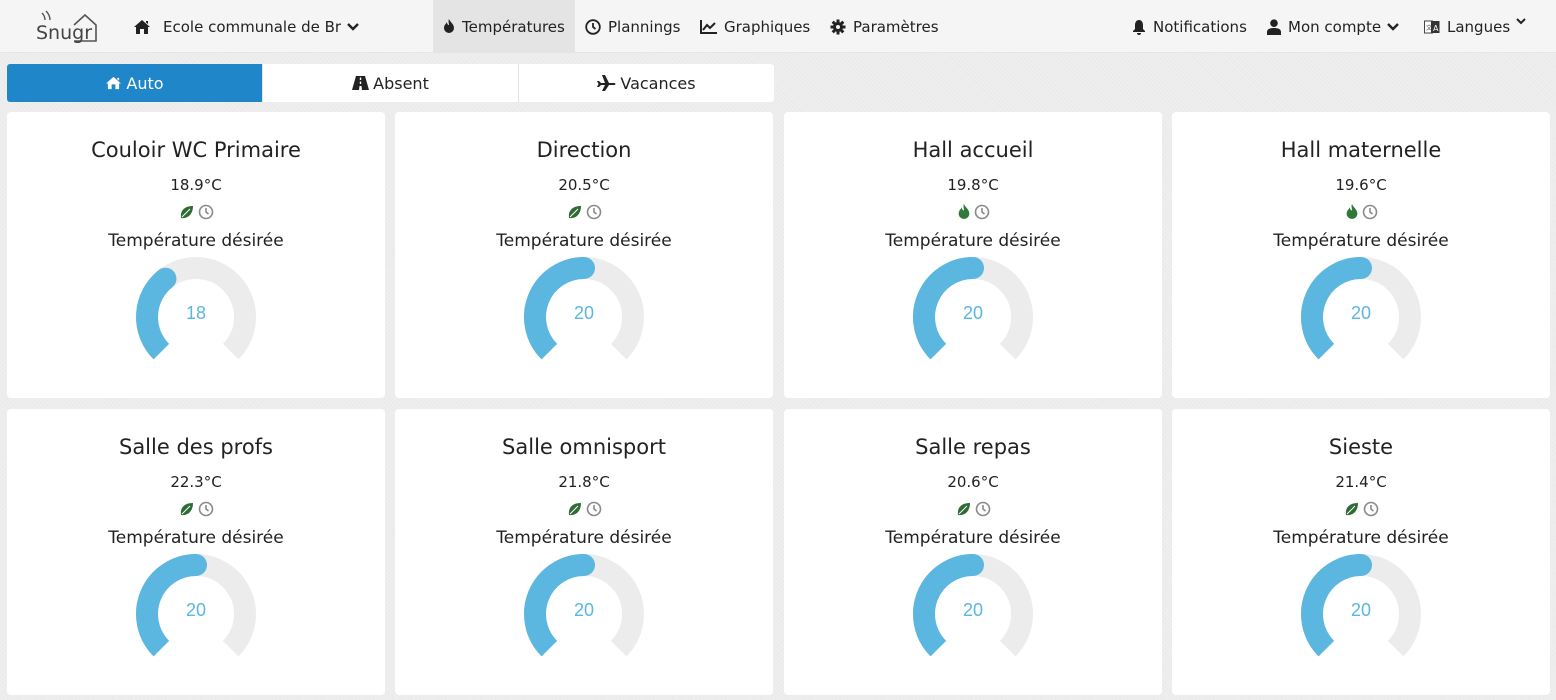 The height and width of the screenshot is (700, 1556). What do you see at coordinates (584, 447) in the screenshot?
I see `room-name: Salle omnisport` at bounding box center [584, 447].